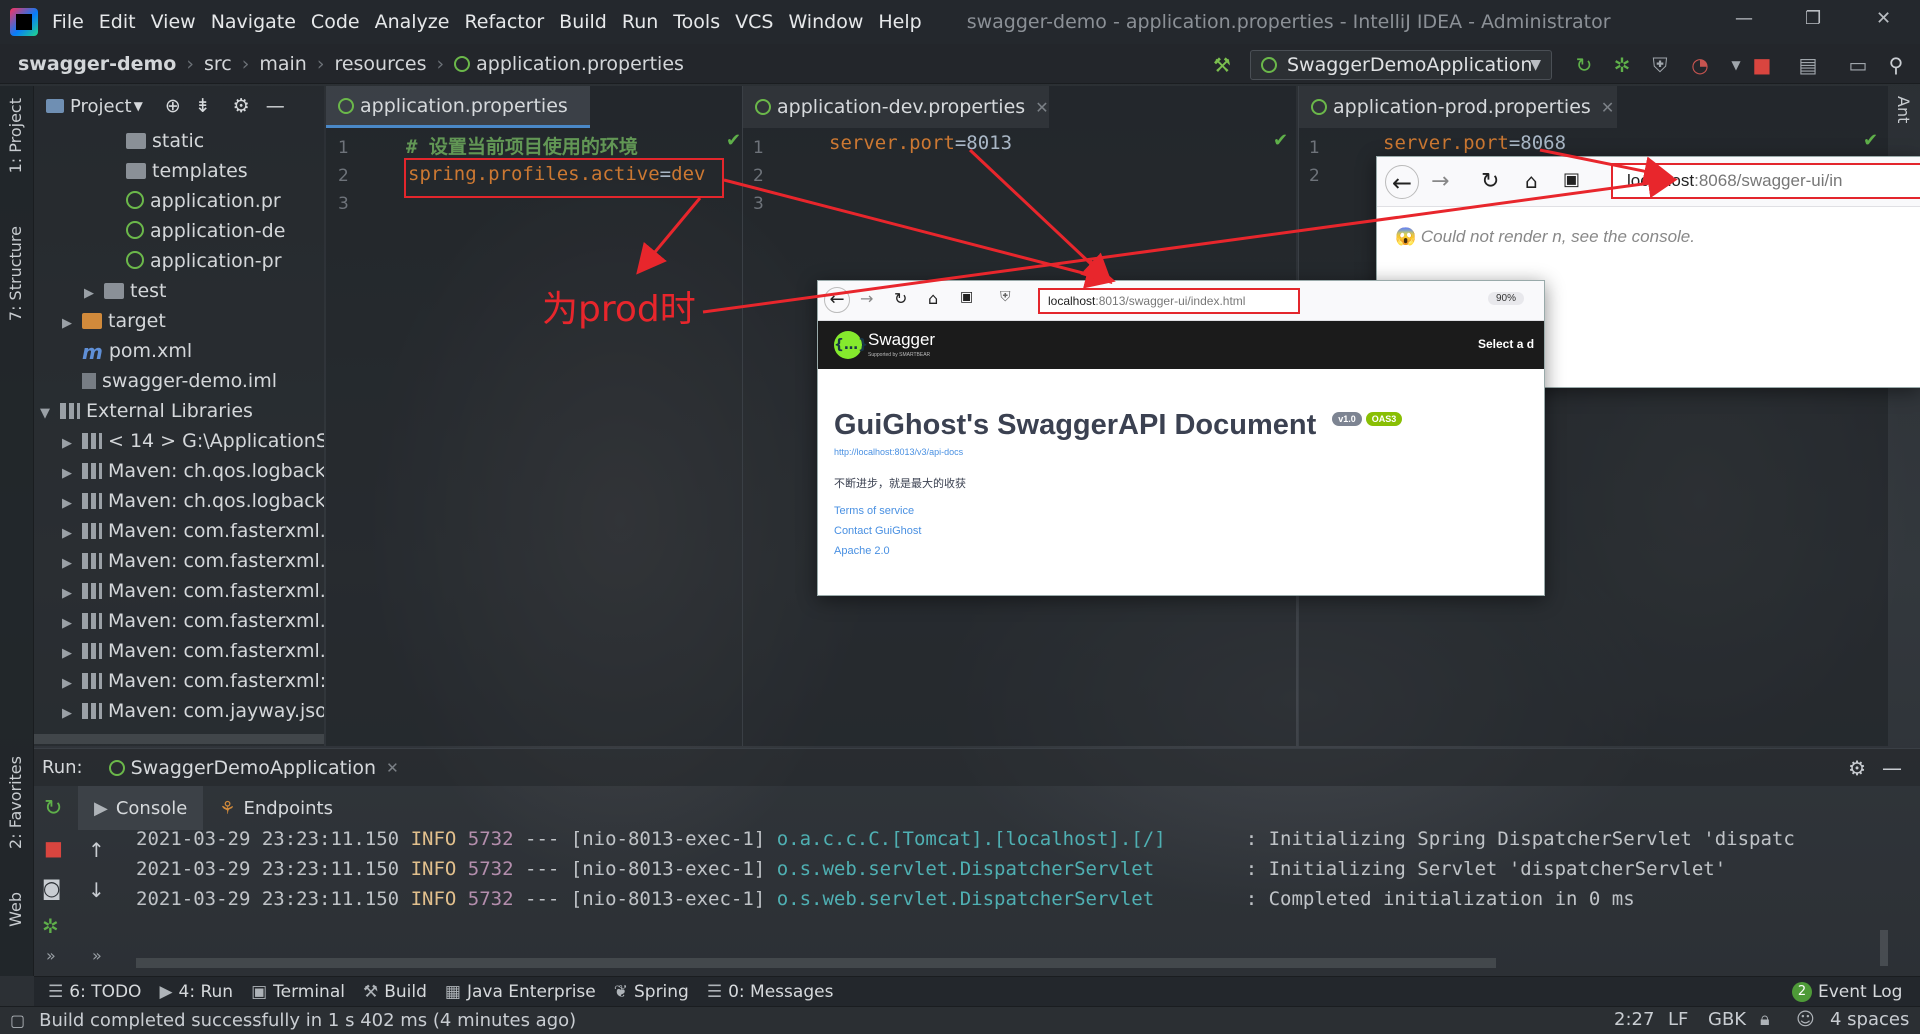 This screenshot has height=1034, width=1920. Describe the element at coordinates (1805, 1020) in the screenshot. I see `inspector-icon: ☺` at that location.